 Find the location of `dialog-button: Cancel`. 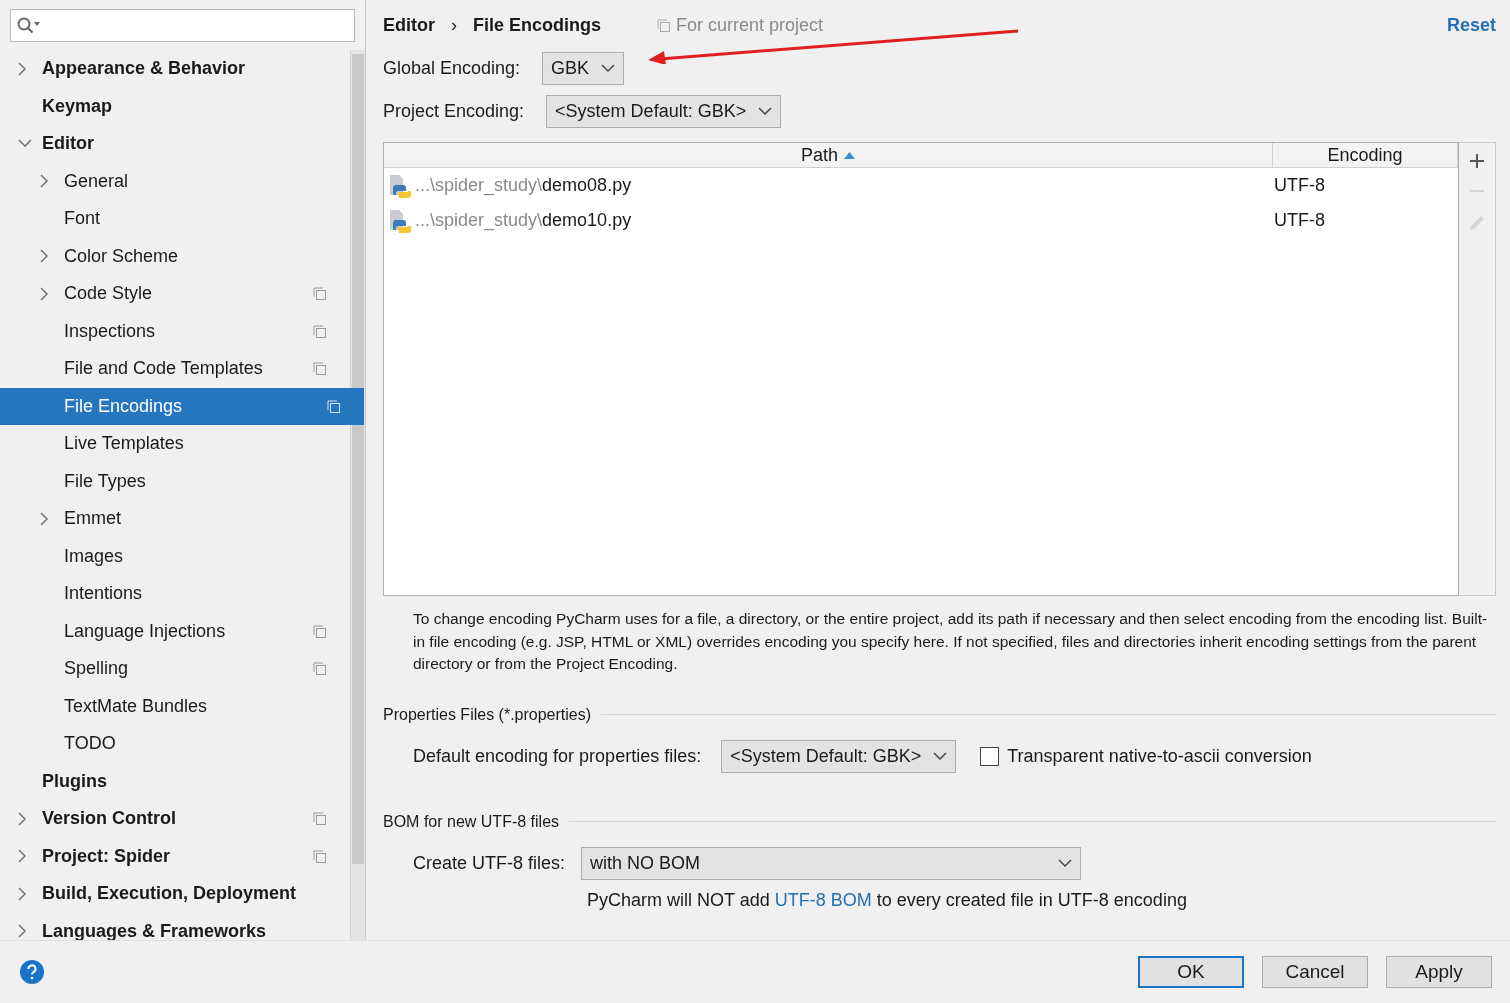

dialog-button: Cancel is located at coordinates (1315, 972).